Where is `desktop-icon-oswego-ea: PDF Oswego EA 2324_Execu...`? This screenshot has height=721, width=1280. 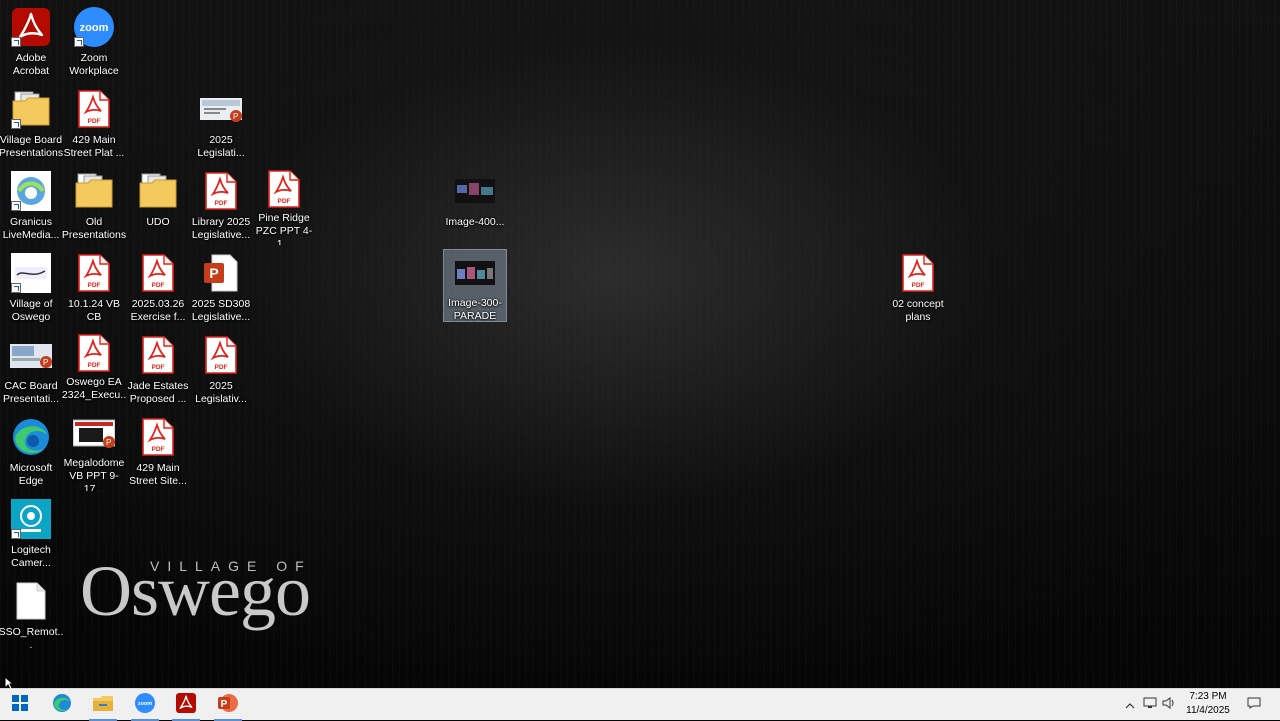
desktop-icon-oswego-ea: PDF Oswego EA 2324_Execu... is located at coordinates (94, 370).